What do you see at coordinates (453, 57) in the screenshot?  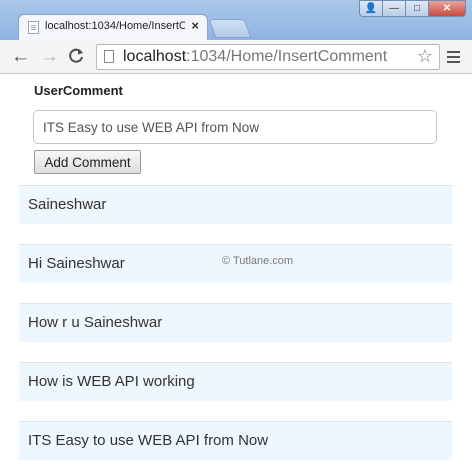 I see `hamburger-menu-icon` at bounding box center [453, 57].